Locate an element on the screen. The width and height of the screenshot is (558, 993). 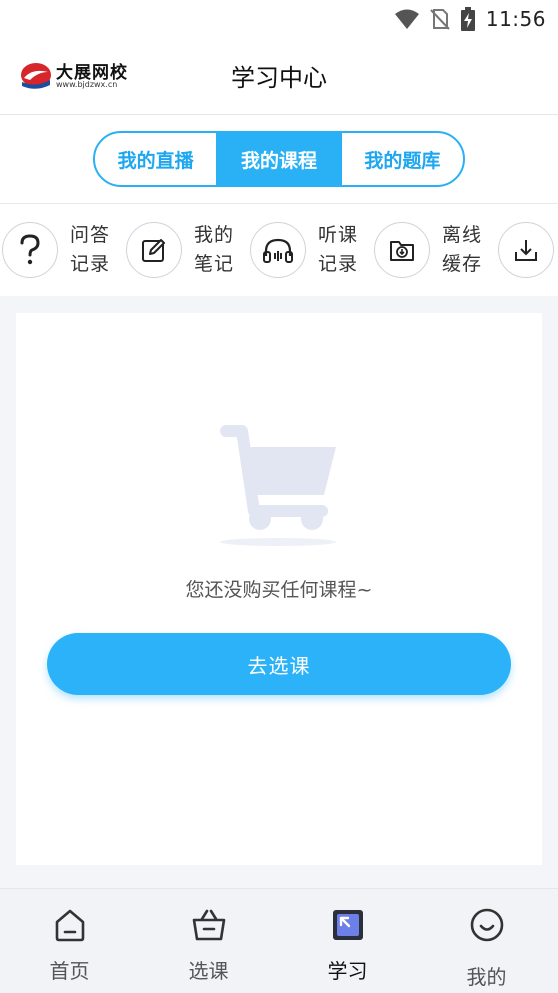
shopping-cart-icon is located at coordinates (278, 485).